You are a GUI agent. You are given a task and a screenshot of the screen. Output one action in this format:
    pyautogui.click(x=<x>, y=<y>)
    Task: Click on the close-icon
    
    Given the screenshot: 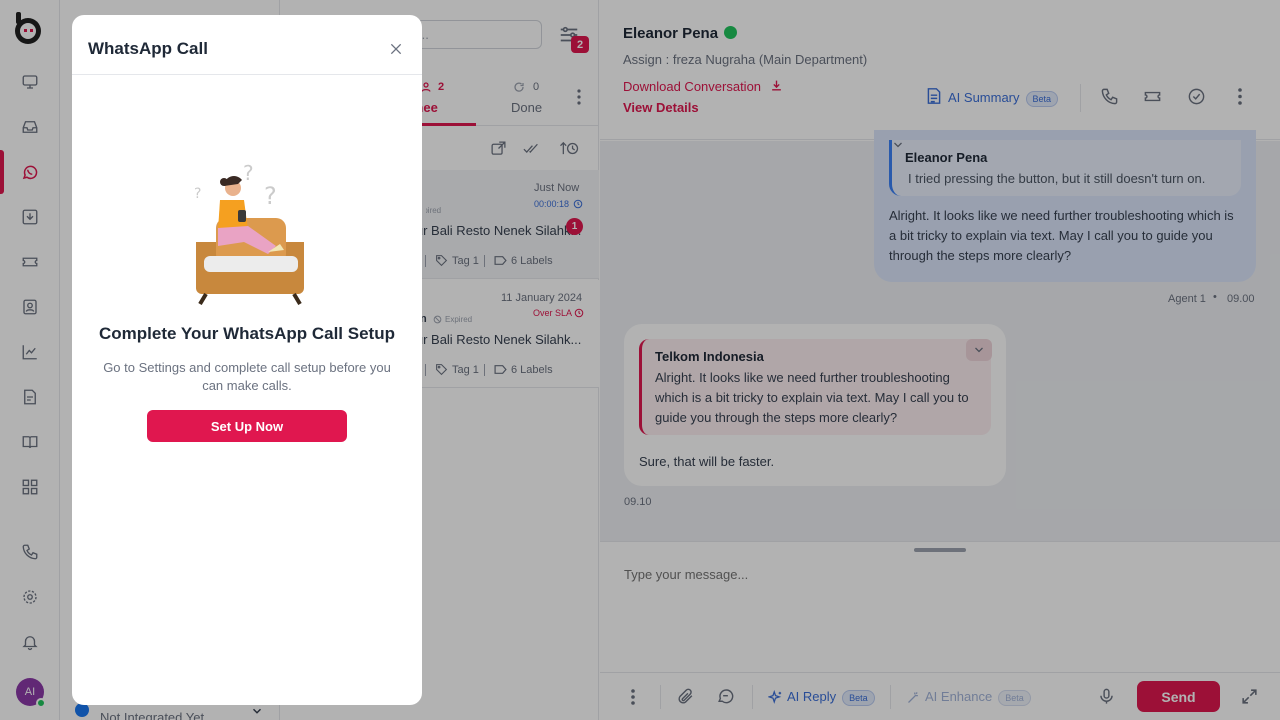 What is the action you would take?
    pyautogui.click(x=396, y=49)
    